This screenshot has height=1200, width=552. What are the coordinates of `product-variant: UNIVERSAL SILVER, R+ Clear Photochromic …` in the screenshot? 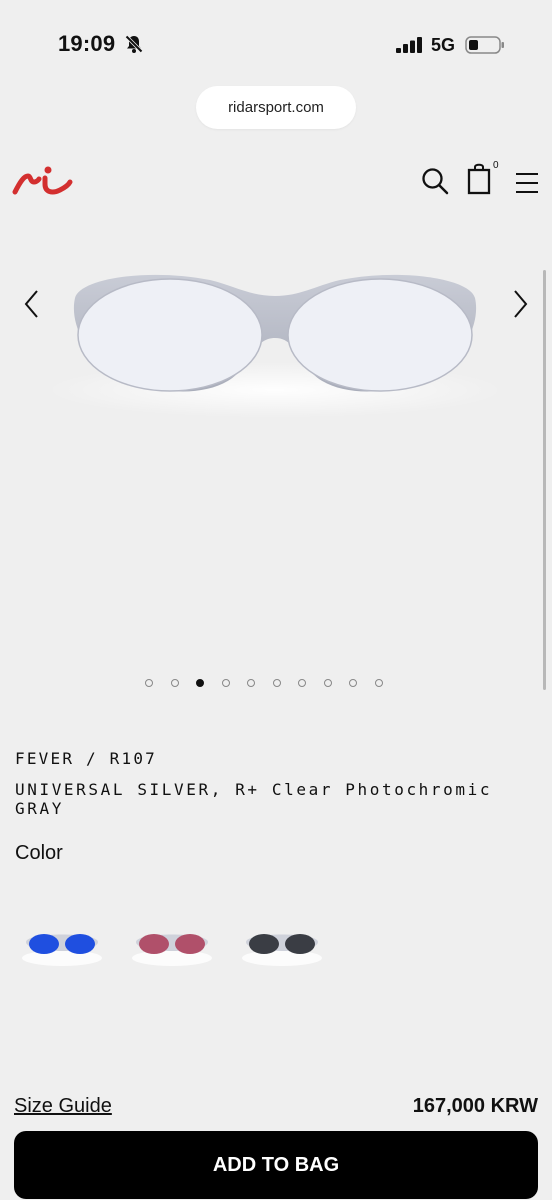 It's located at (254, 799).